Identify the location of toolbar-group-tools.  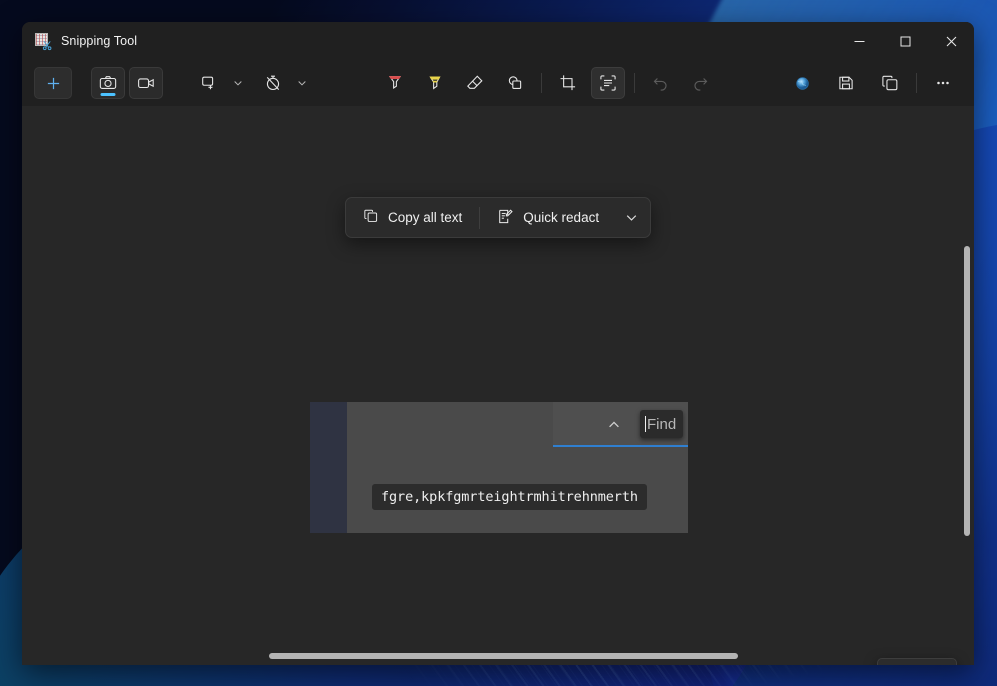
(588, 83).